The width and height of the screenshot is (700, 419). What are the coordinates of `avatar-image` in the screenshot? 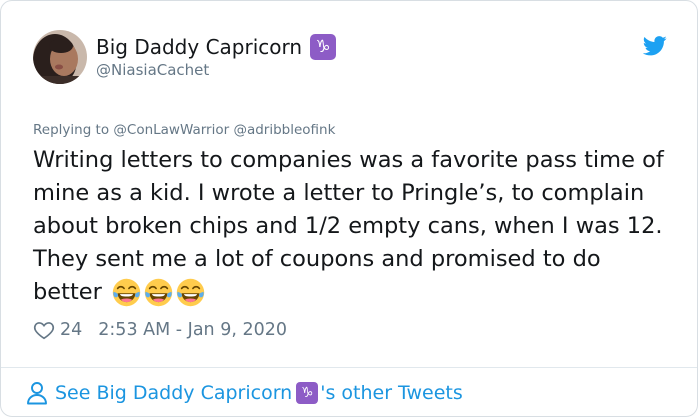 It's located at (60, 57).